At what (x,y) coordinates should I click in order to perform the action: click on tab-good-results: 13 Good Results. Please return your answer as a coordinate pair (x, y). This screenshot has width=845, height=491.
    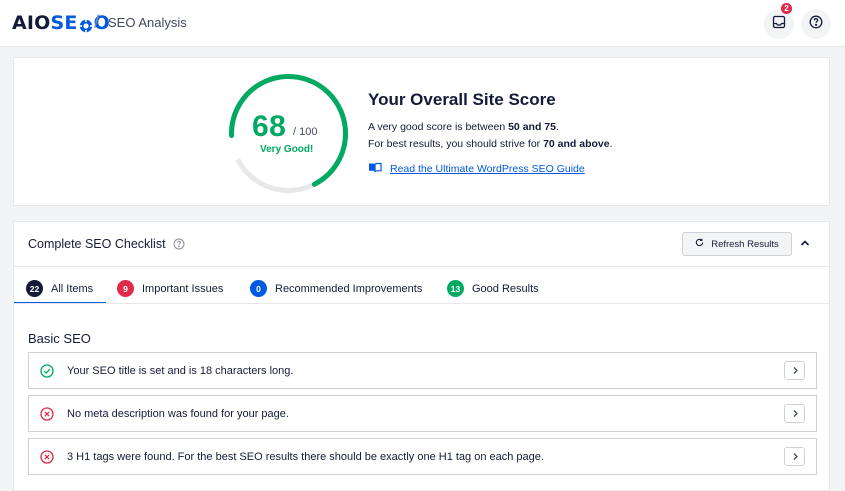
    Looking at the image, I should click on (493, 288).